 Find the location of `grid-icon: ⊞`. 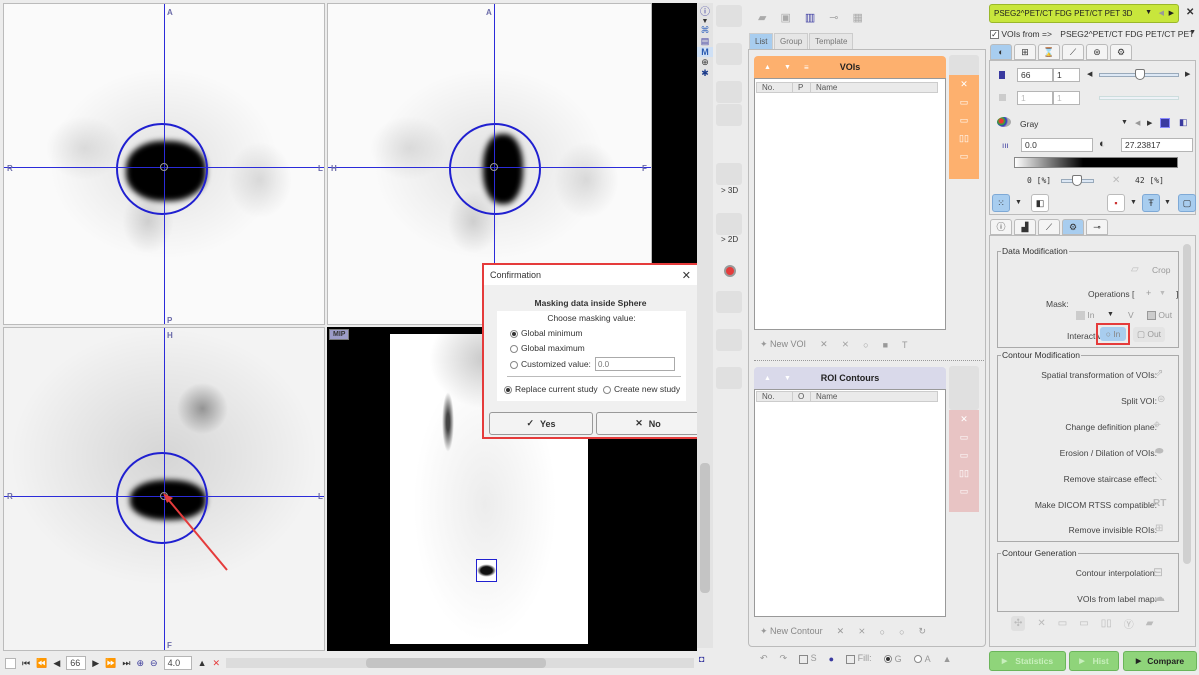

grid-icon: ⊞ is located at coordinates (1159, 528).